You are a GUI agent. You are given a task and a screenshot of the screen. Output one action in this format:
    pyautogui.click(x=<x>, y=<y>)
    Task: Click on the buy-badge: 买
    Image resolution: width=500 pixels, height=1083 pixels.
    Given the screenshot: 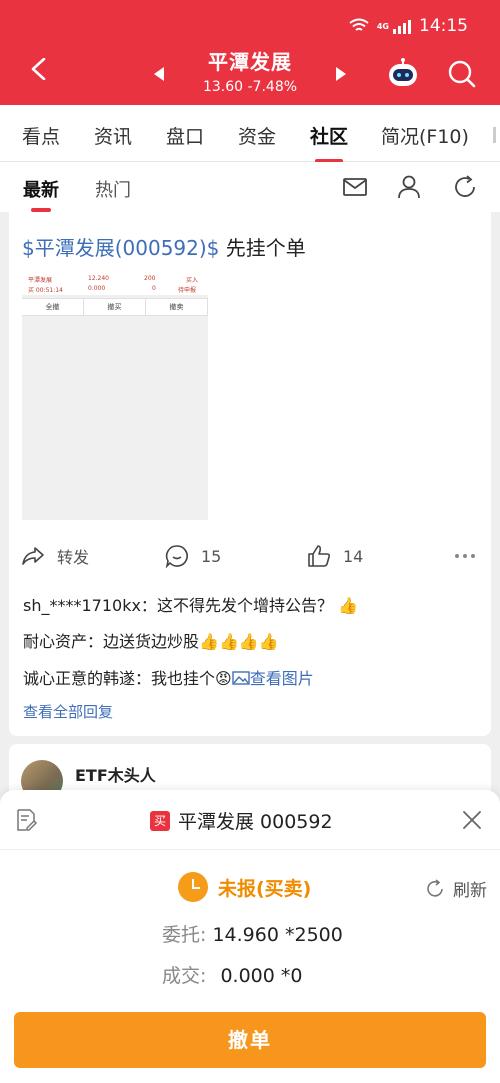 What is the action you would take?
    pyautogui.click(x=160, y=820)
    